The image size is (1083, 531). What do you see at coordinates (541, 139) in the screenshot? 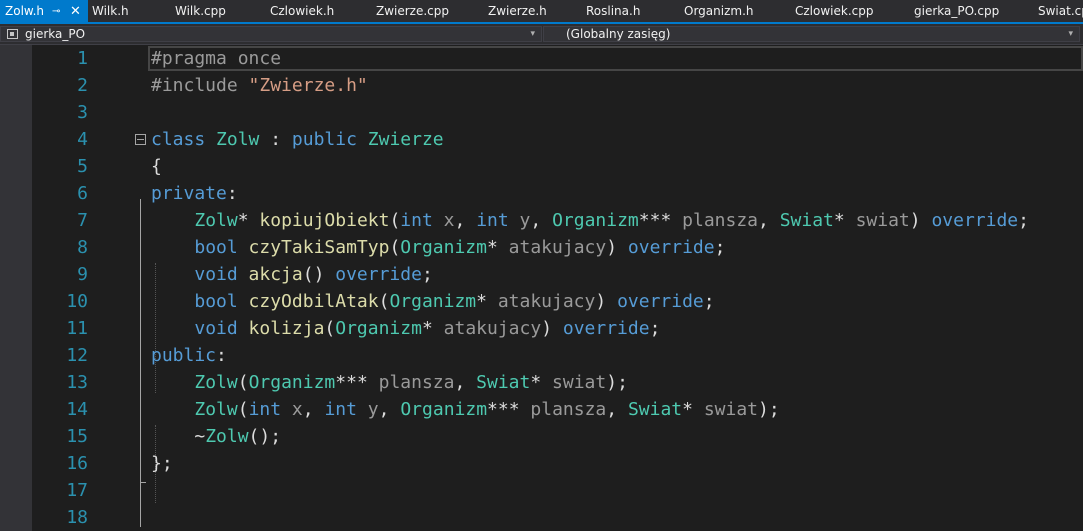
I see `code-line: 4 class Zolw : public Zwierze` at bounding box center [541, 139].